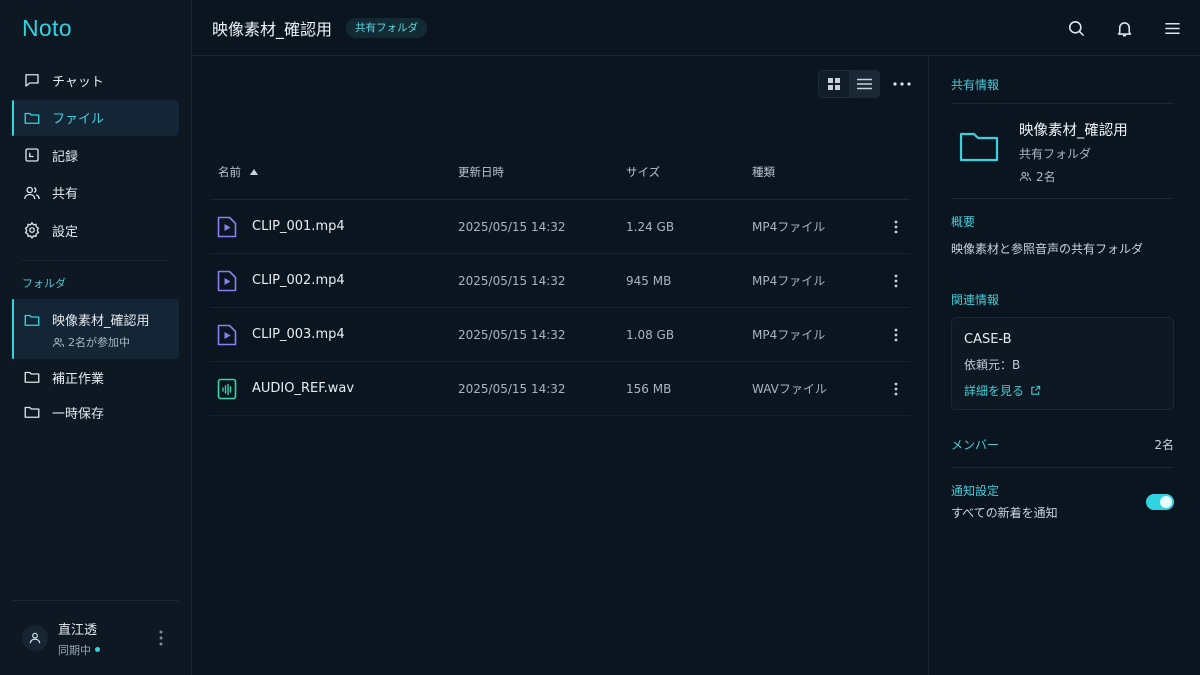  What do you see at coordinates (95, 193) in the screenshot?
I see `sidebar-item-share: 共有` at bounding box center [95, 193].